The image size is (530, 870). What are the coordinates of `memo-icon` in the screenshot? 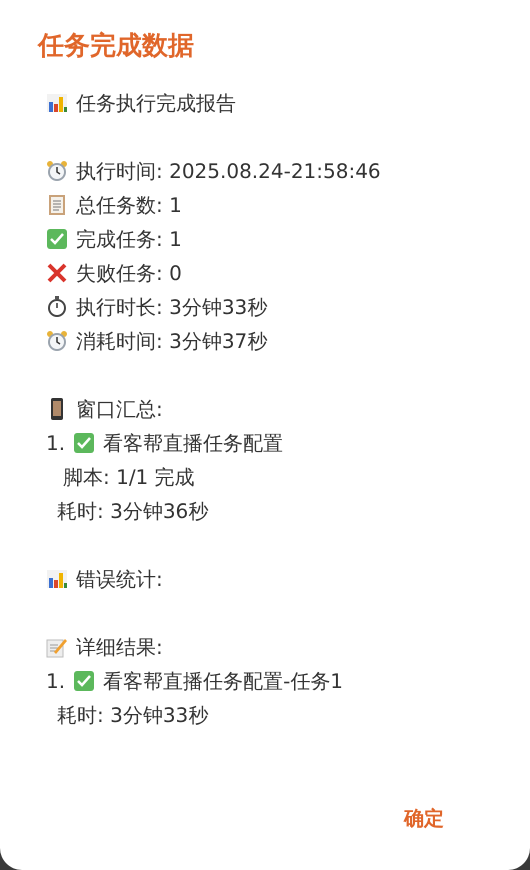 It's located at (57, 647).